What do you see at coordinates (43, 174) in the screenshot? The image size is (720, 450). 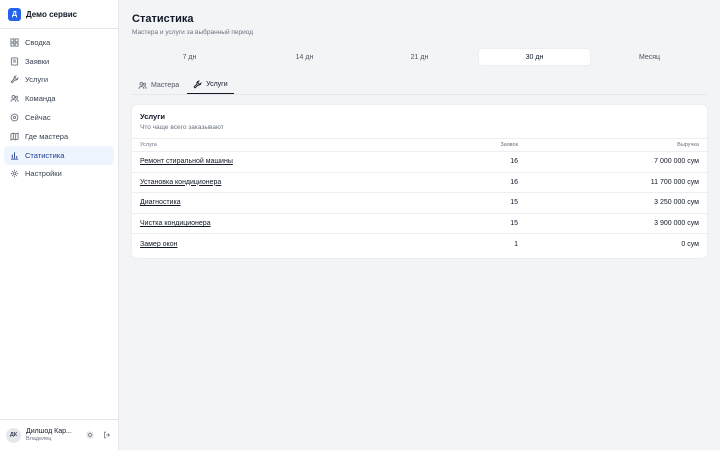 I see `sidebar-item-label: Настройки` at bounding box center [43, 174].